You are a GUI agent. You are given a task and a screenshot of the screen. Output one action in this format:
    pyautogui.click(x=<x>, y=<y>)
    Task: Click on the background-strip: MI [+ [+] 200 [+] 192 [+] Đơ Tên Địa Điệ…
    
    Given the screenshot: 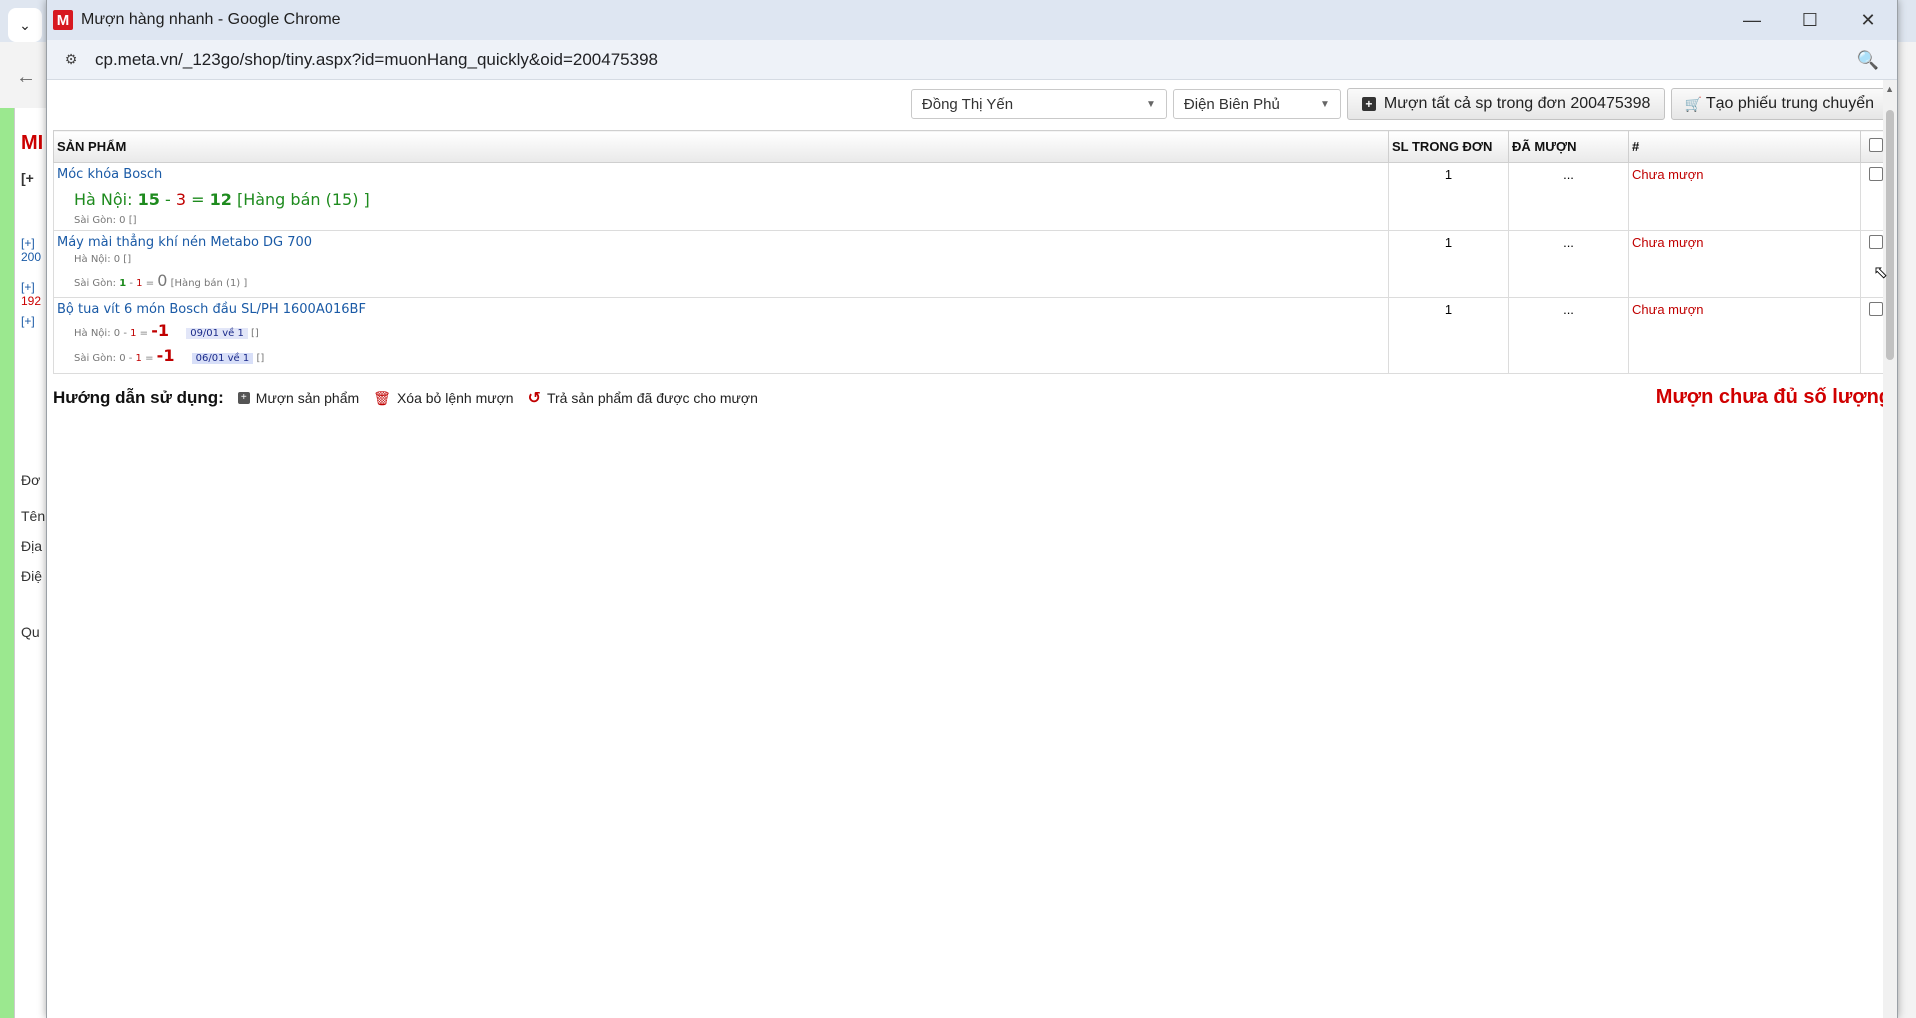 What is the action you would take?
    pyautogui.click(x=31, y=563)
    